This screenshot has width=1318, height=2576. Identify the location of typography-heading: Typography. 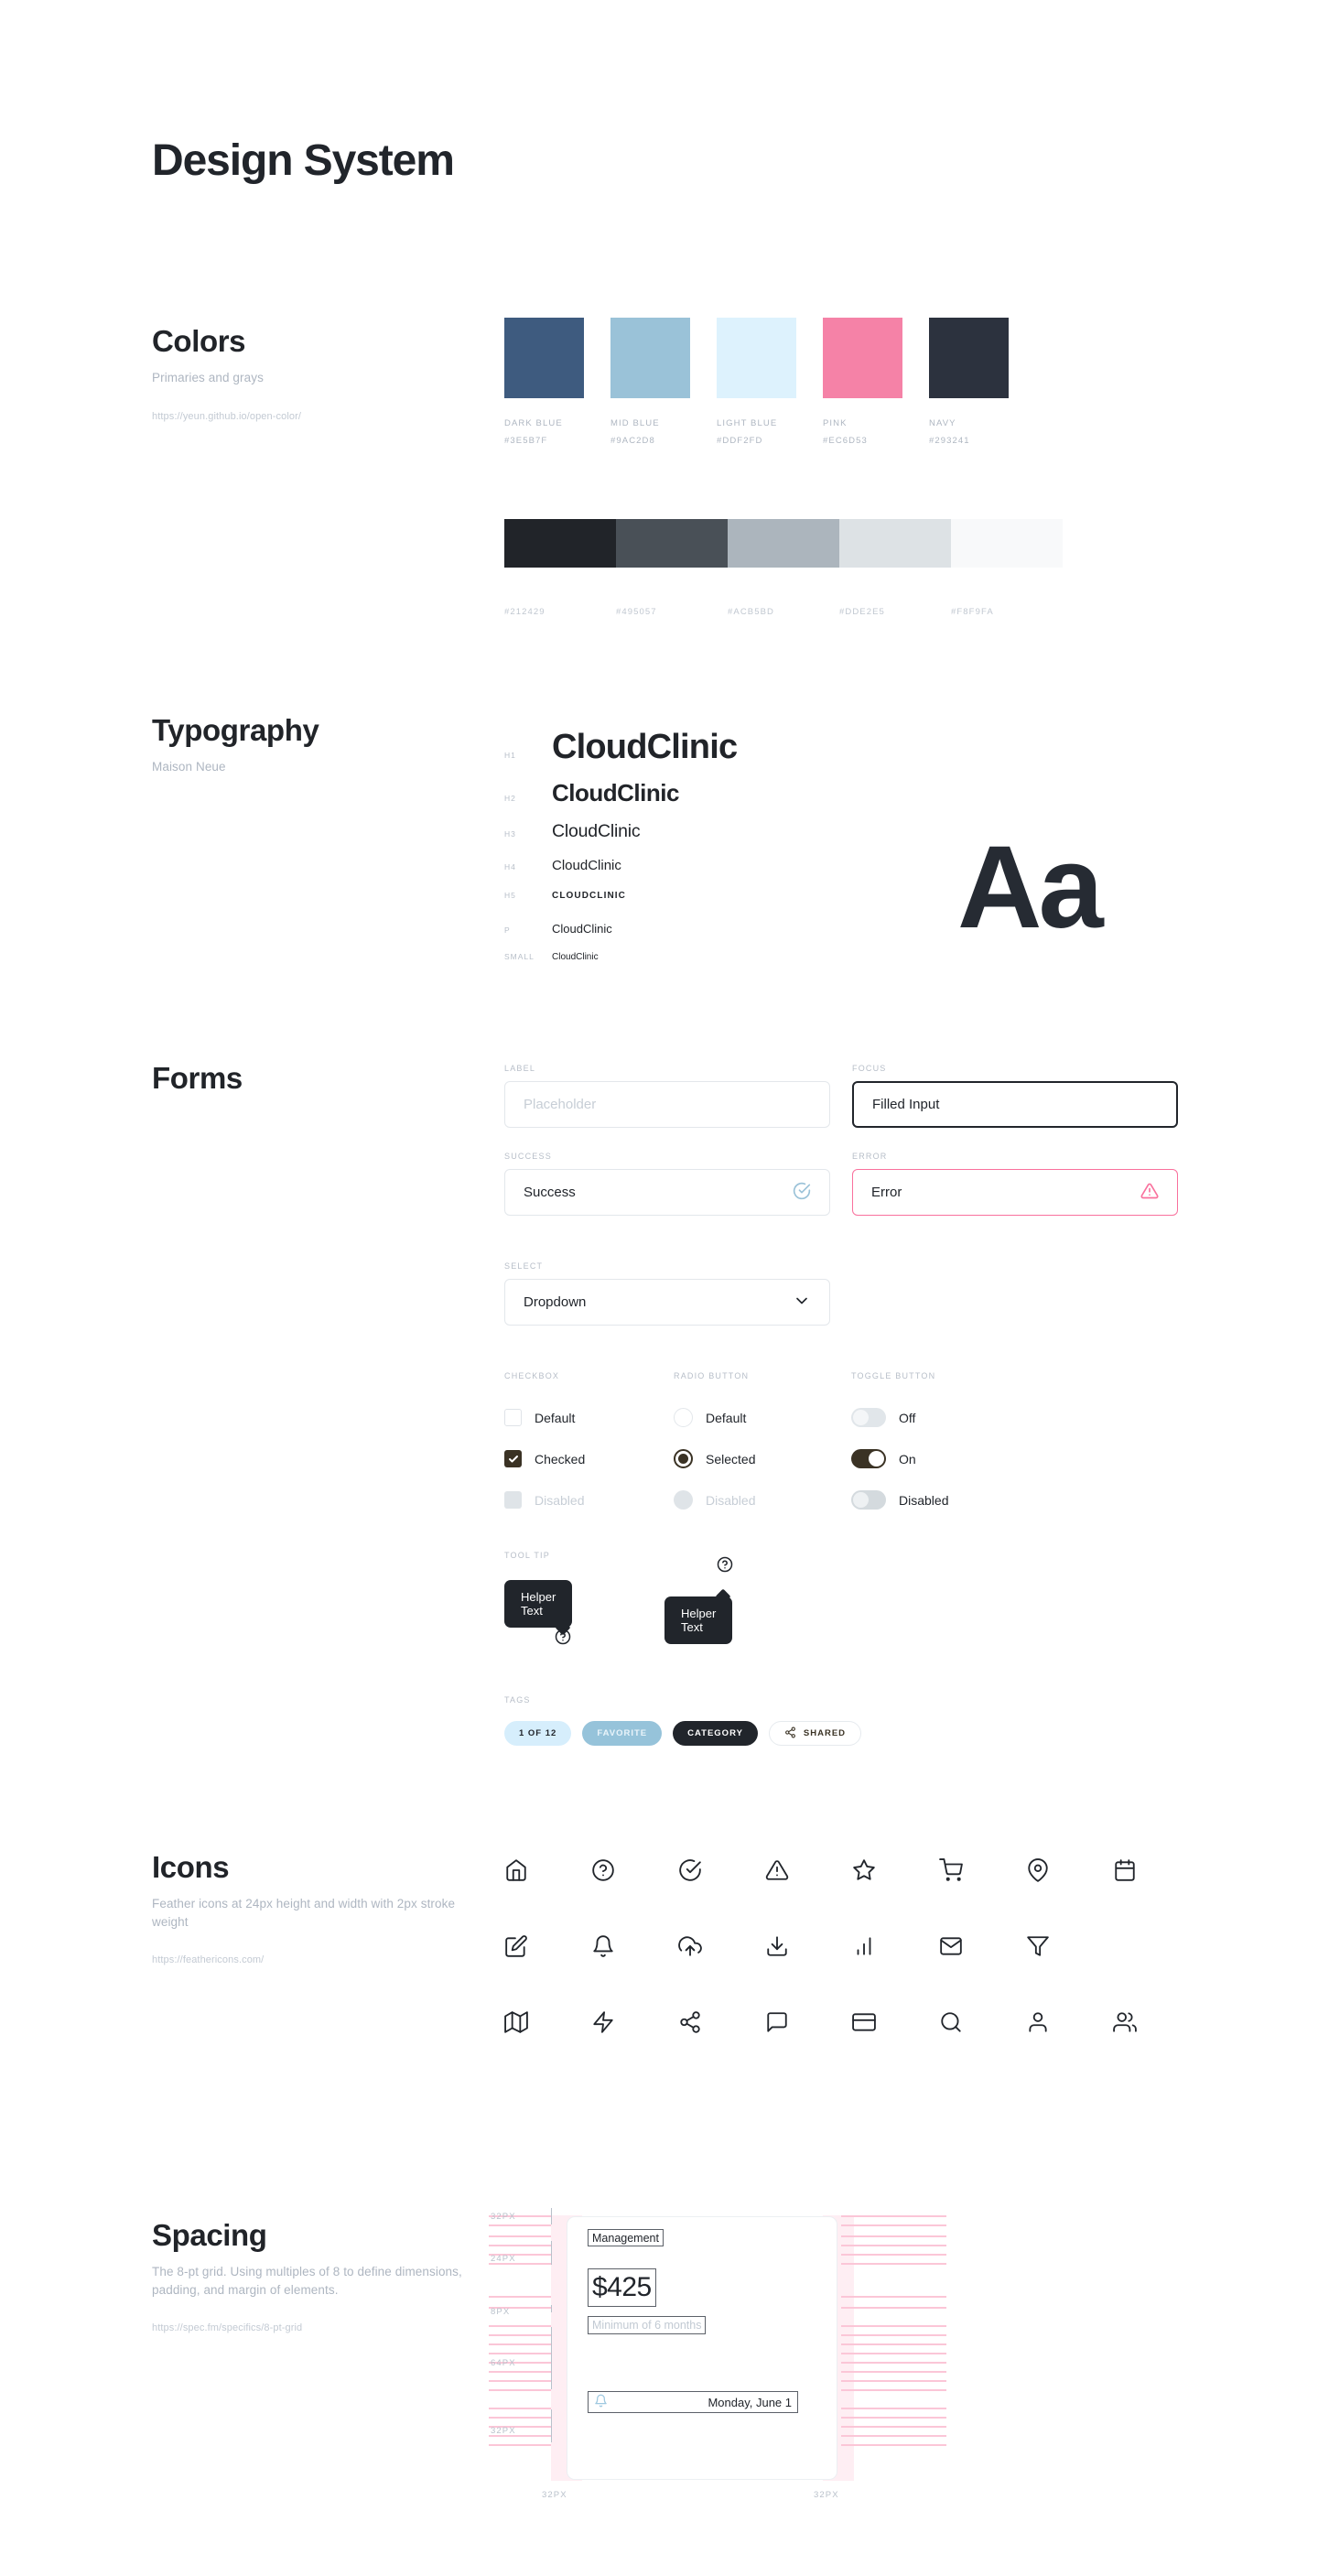
(235, 730).